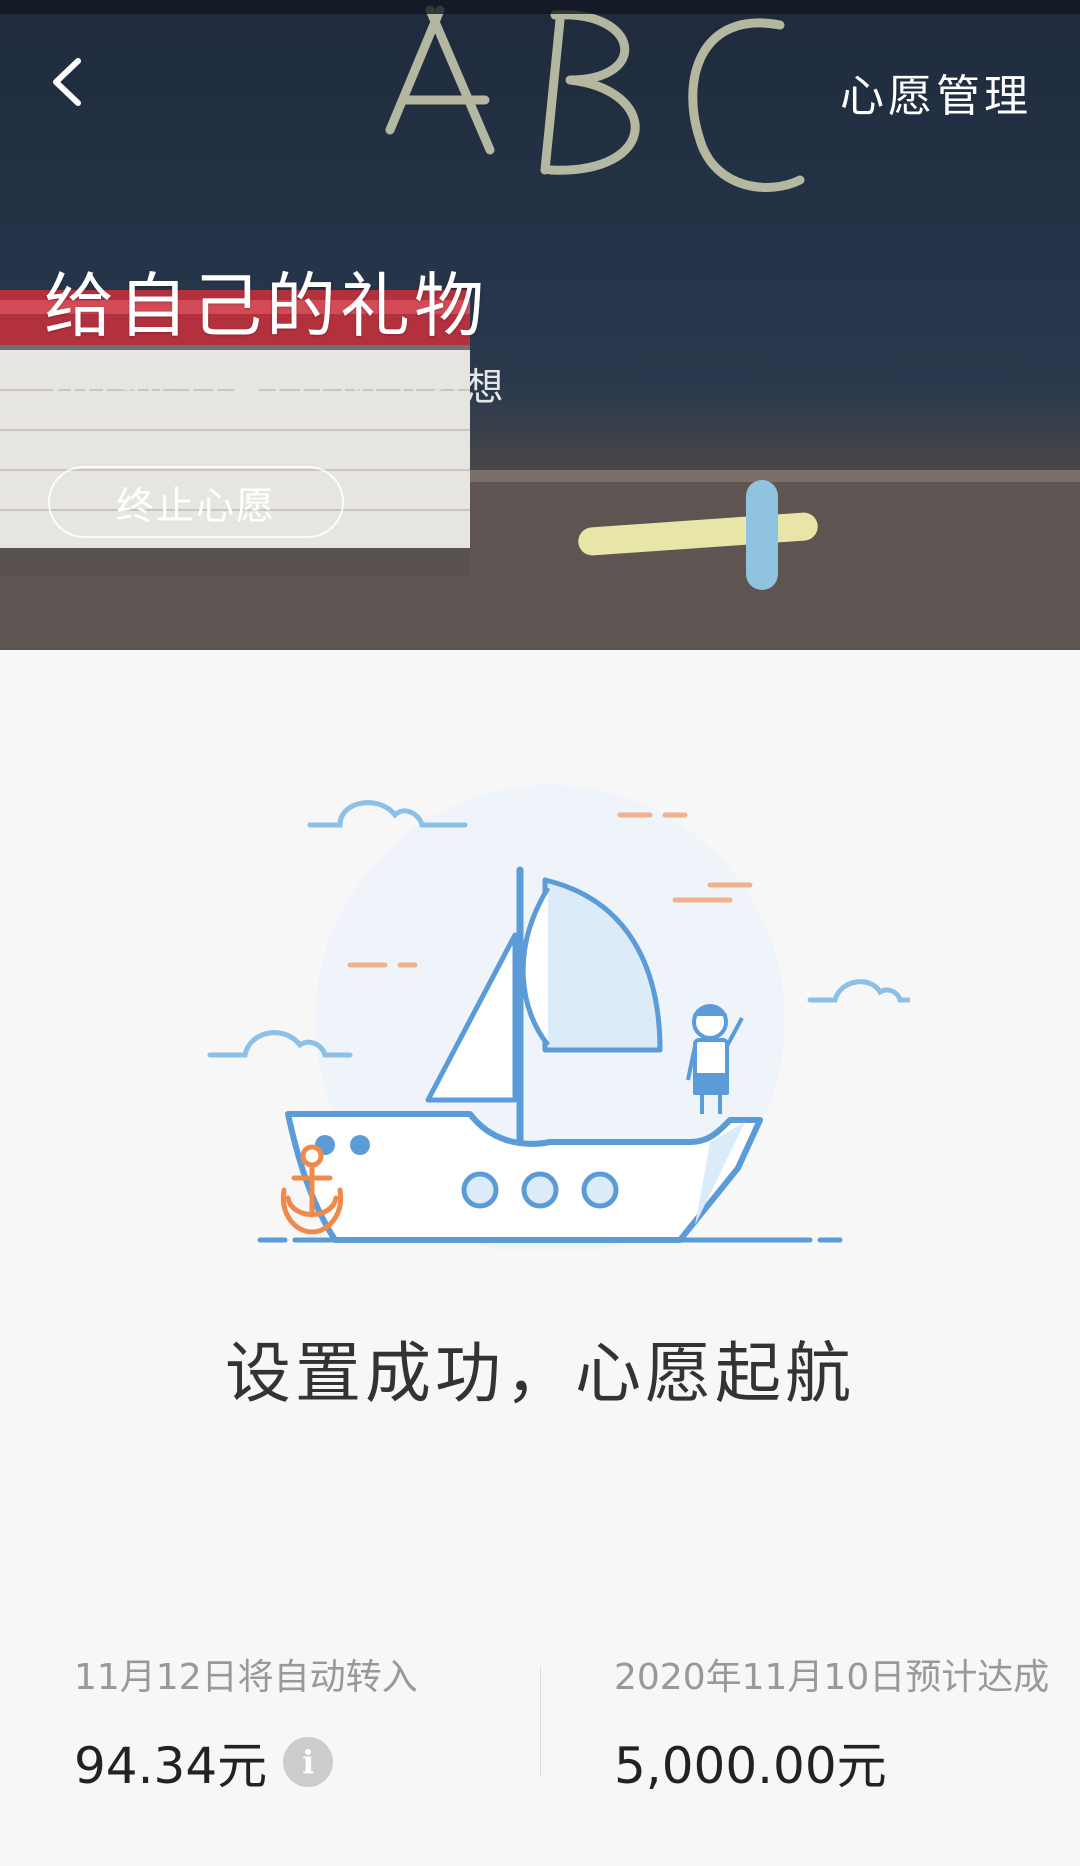 The height and width of the screenshot is (1866, 1080). Describe the element at coordinates (540, 1721) in the screenshot. I see `stats-divider` at that location.